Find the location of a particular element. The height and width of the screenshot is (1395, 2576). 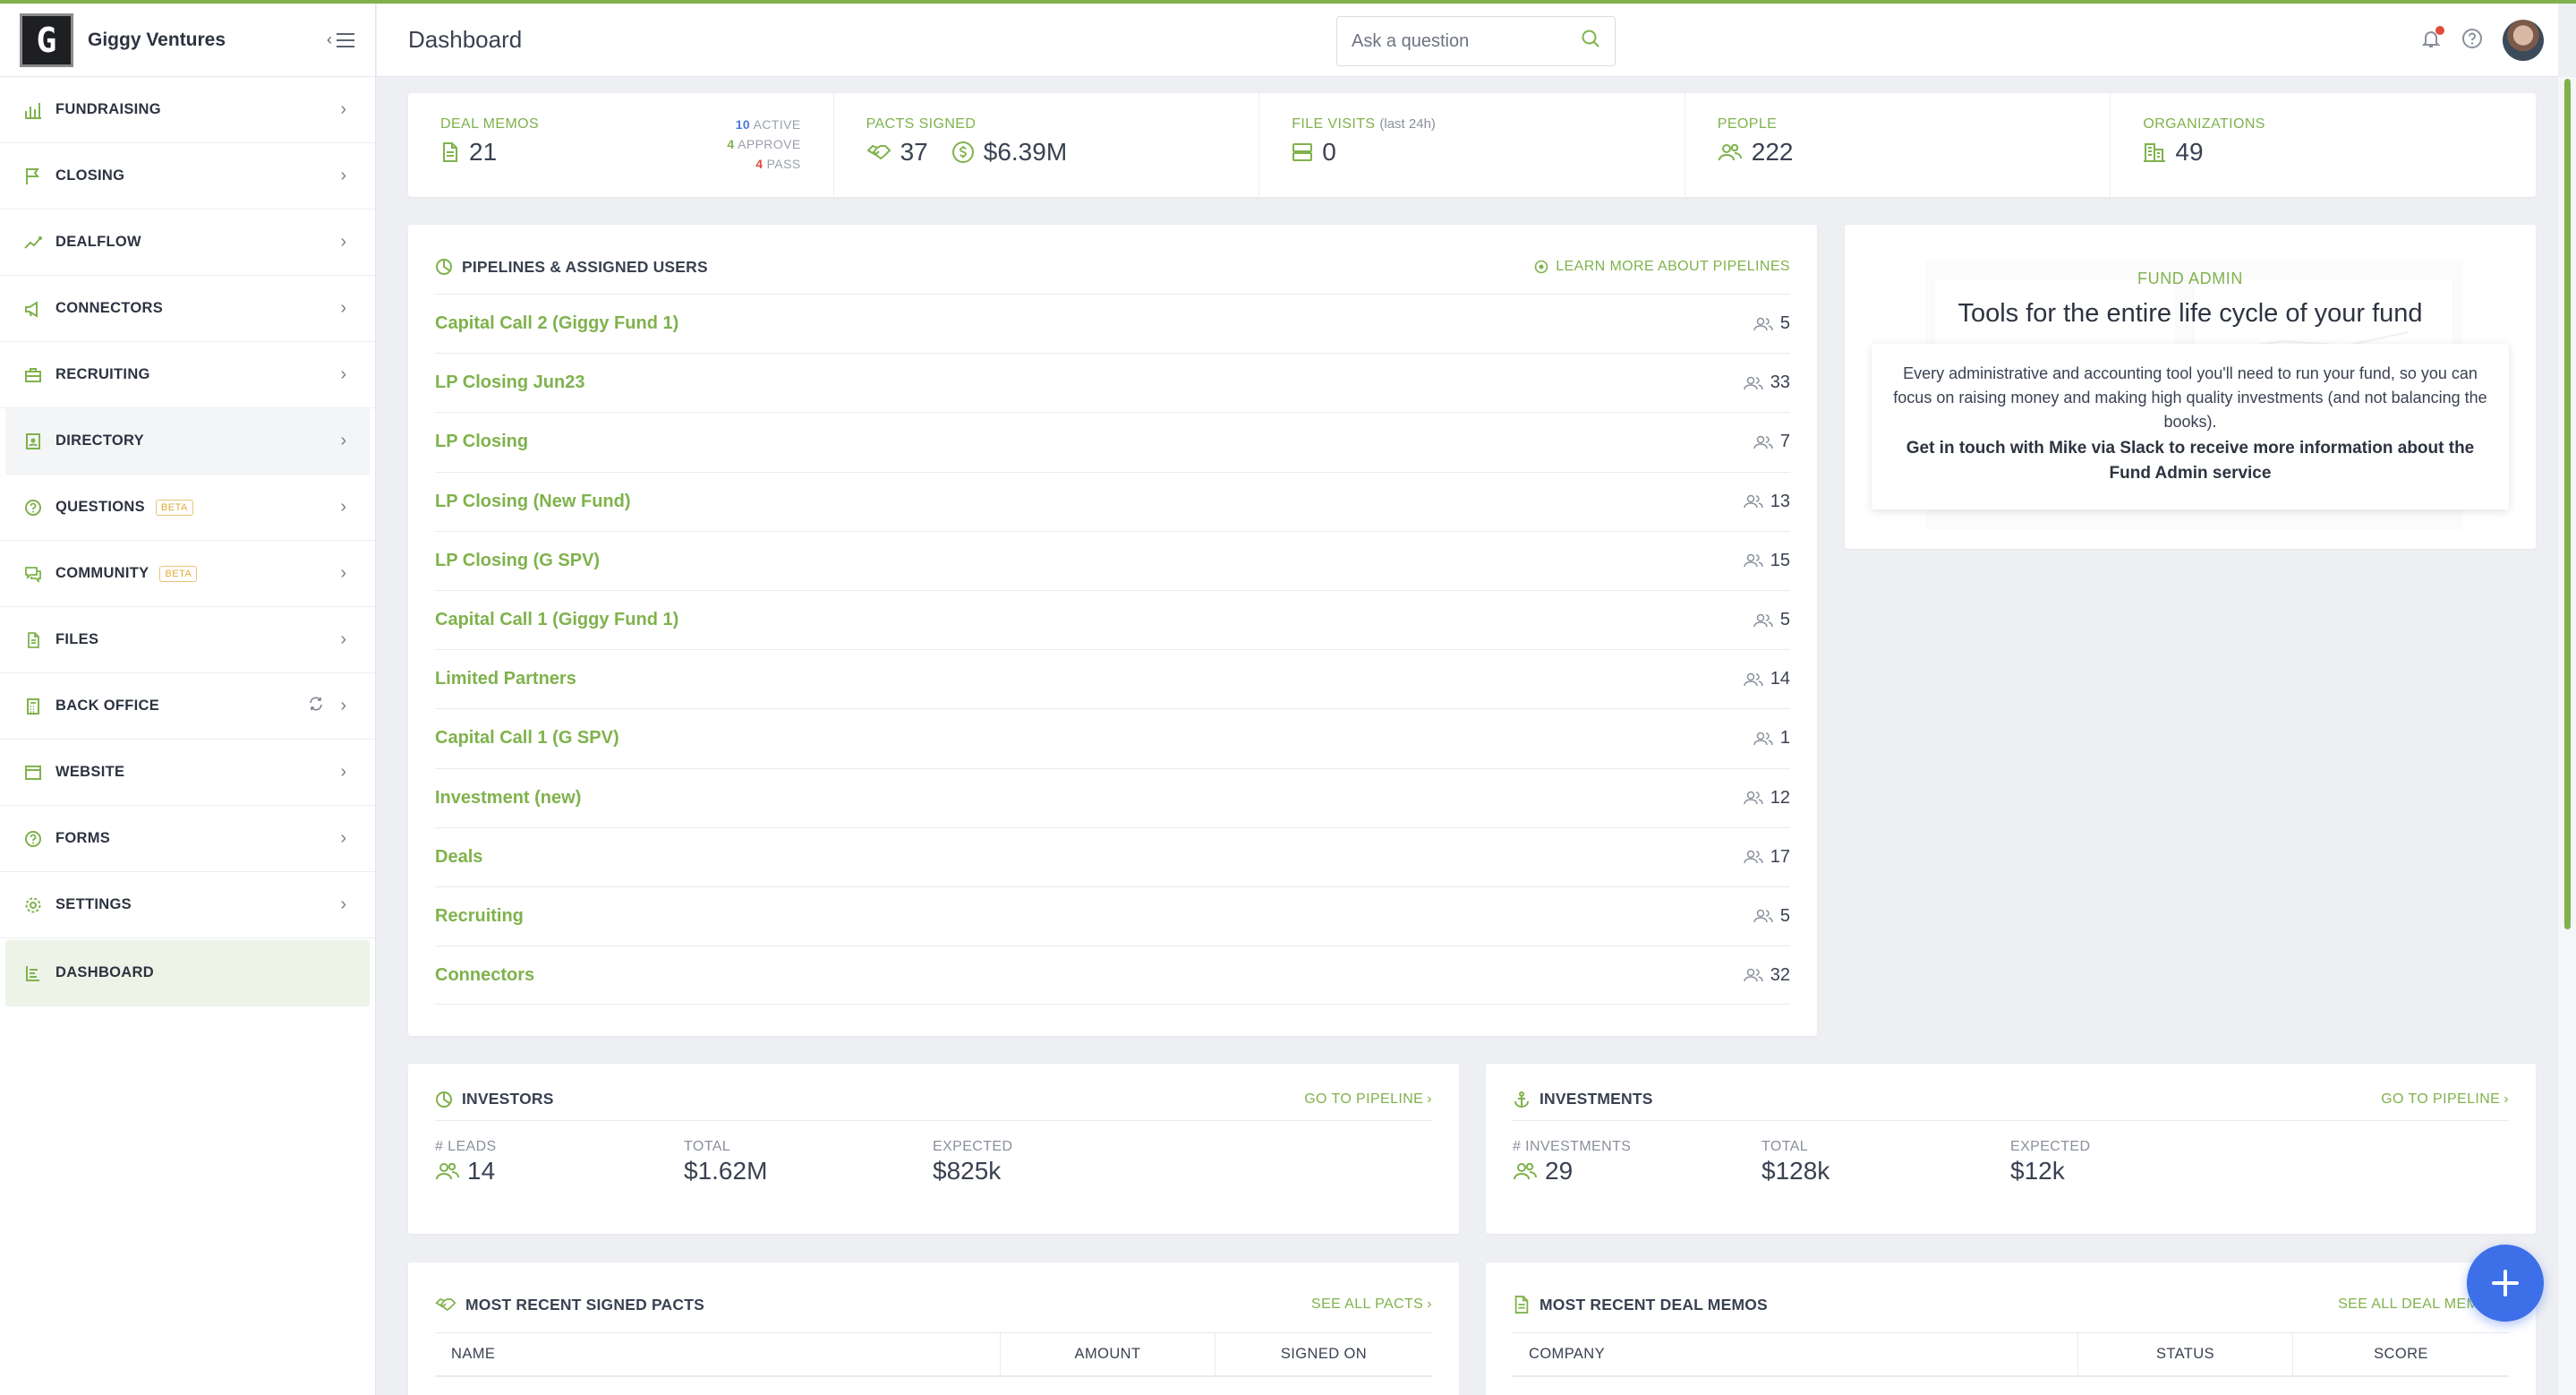

pipeline-name: LP Closing is located at coordinates (481, 442).